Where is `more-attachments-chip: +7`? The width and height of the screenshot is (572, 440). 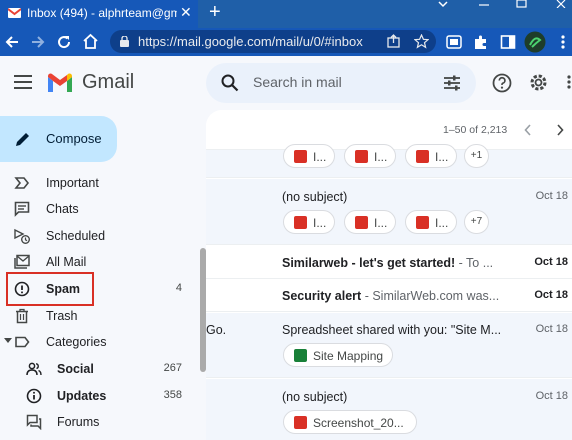 more-attachments-chip: +7 is located at coordinates (476, 222).